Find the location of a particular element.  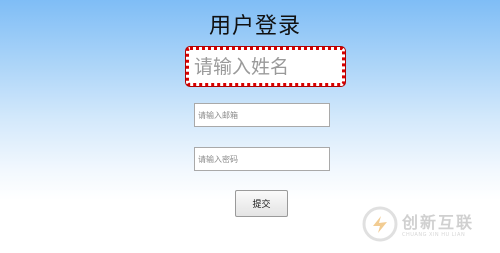

submit-button: 提交 is located at coordinates (261, 203).